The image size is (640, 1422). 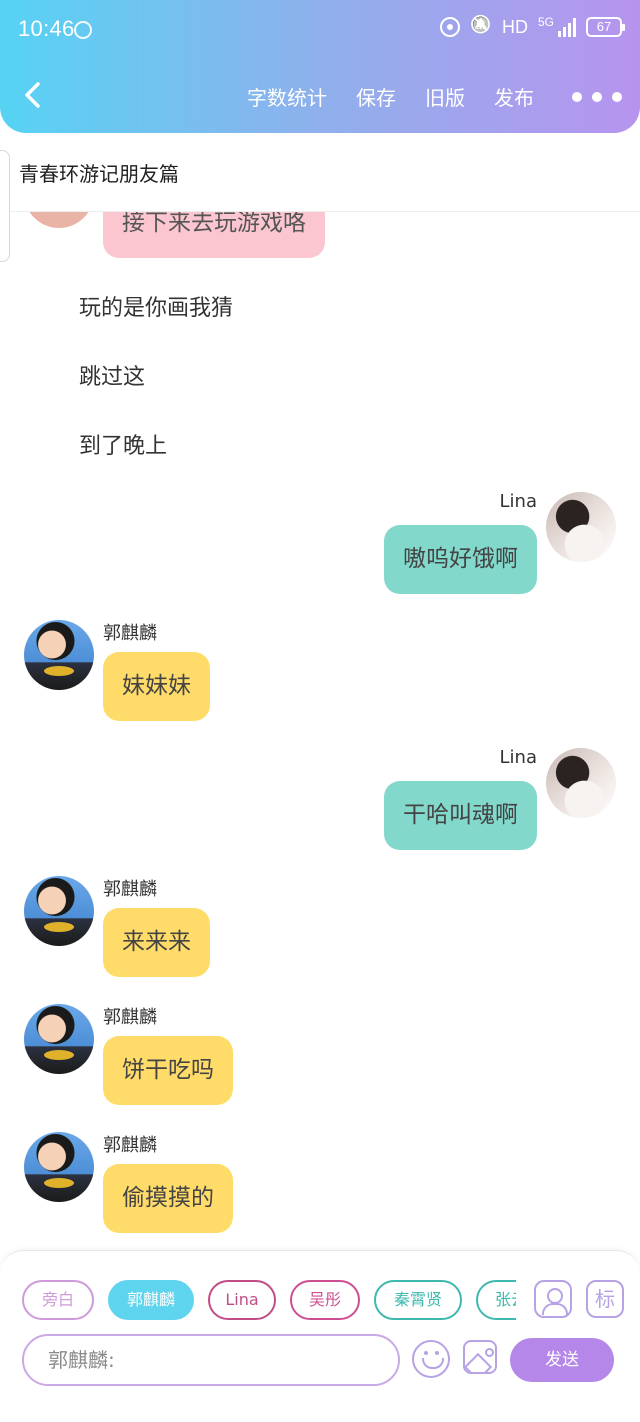 What do you see at coordinates (151, 1300) in the screenshot?
I see `role-chip-guo-qilin: 郭麒麟` at bounding box center [151, 1300].